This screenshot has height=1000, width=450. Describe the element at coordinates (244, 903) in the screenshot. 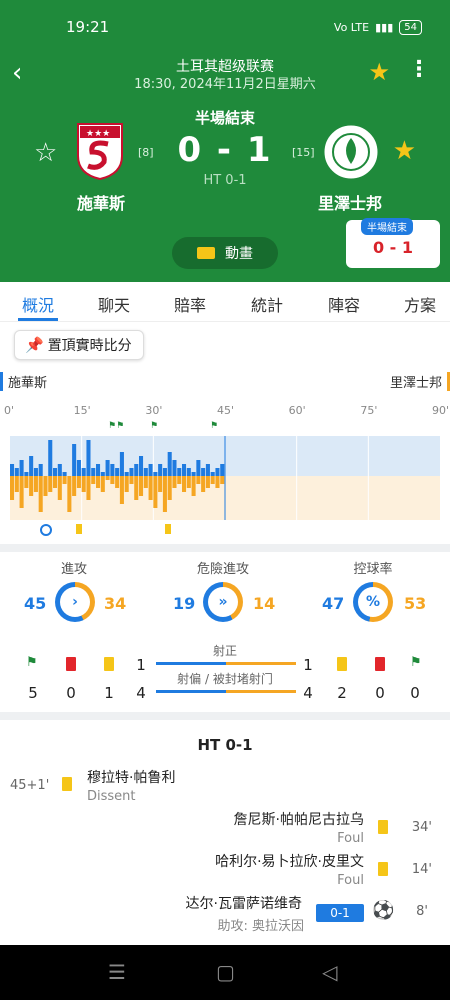

I see `event-player: 达尔·瓦雷萨诺维奇` at that location.